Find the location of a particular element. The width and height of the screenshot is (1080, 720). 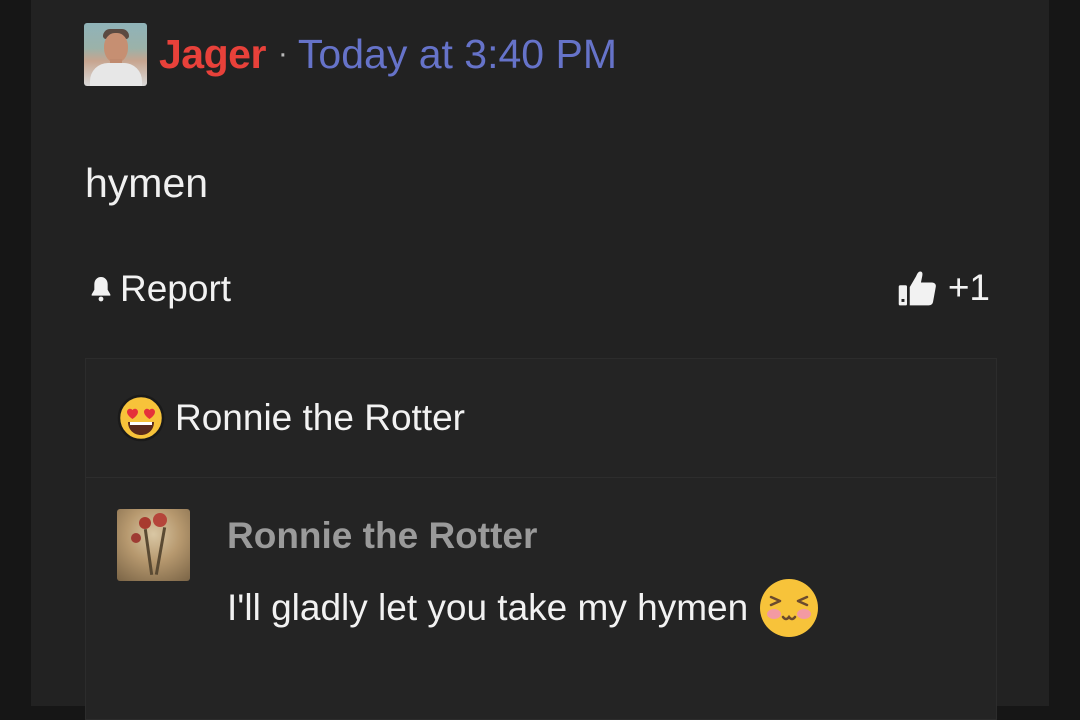

quoted-message: I'll gladly let you take my hymen is located at coordinates (523, 608).